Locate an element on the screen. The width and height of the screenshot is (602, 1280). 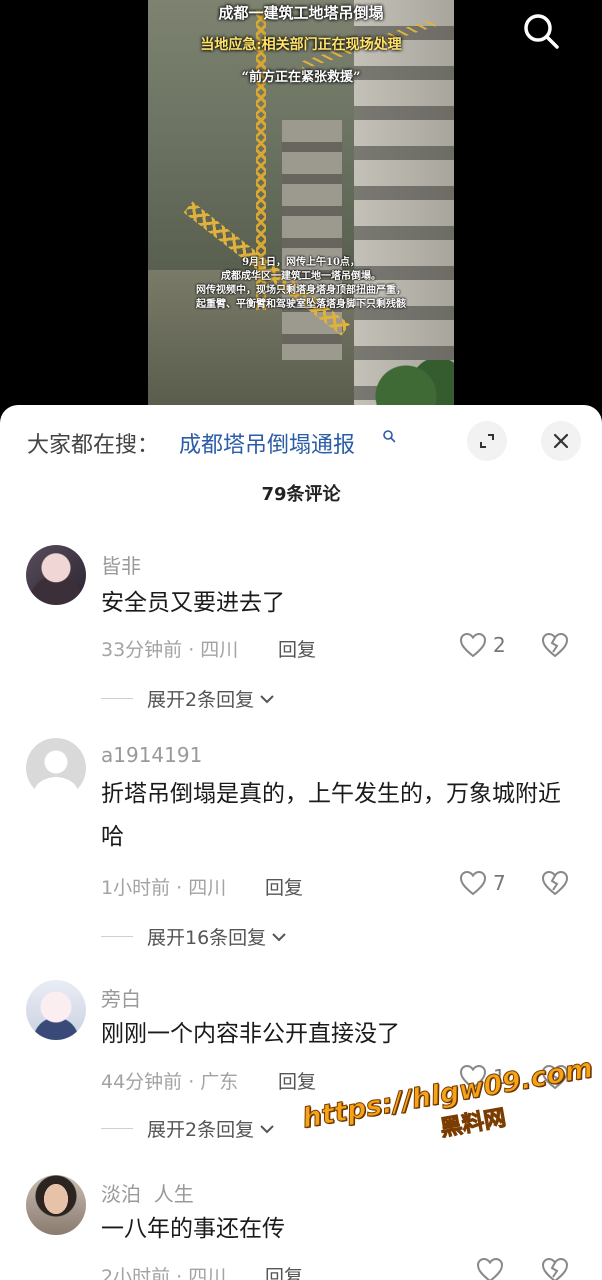
like-count: 7 is located at coordinates (499, 883).